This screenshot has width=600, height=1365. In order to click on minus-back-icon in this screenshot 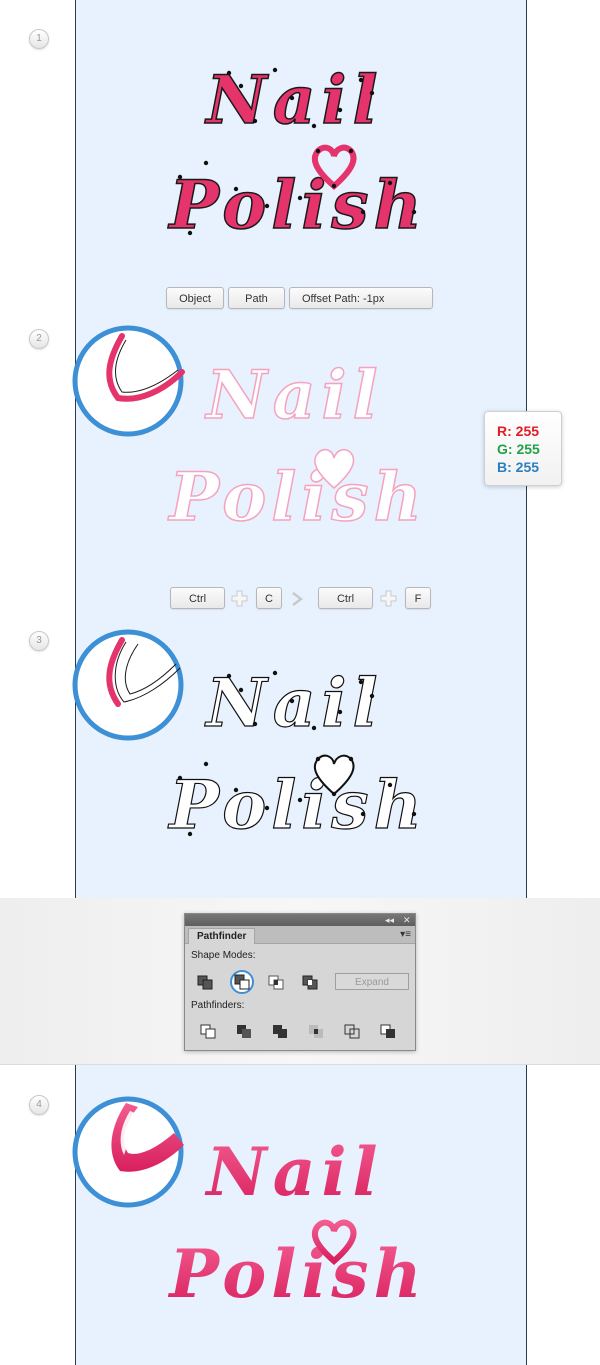, I will do `click(388, 1031)`.